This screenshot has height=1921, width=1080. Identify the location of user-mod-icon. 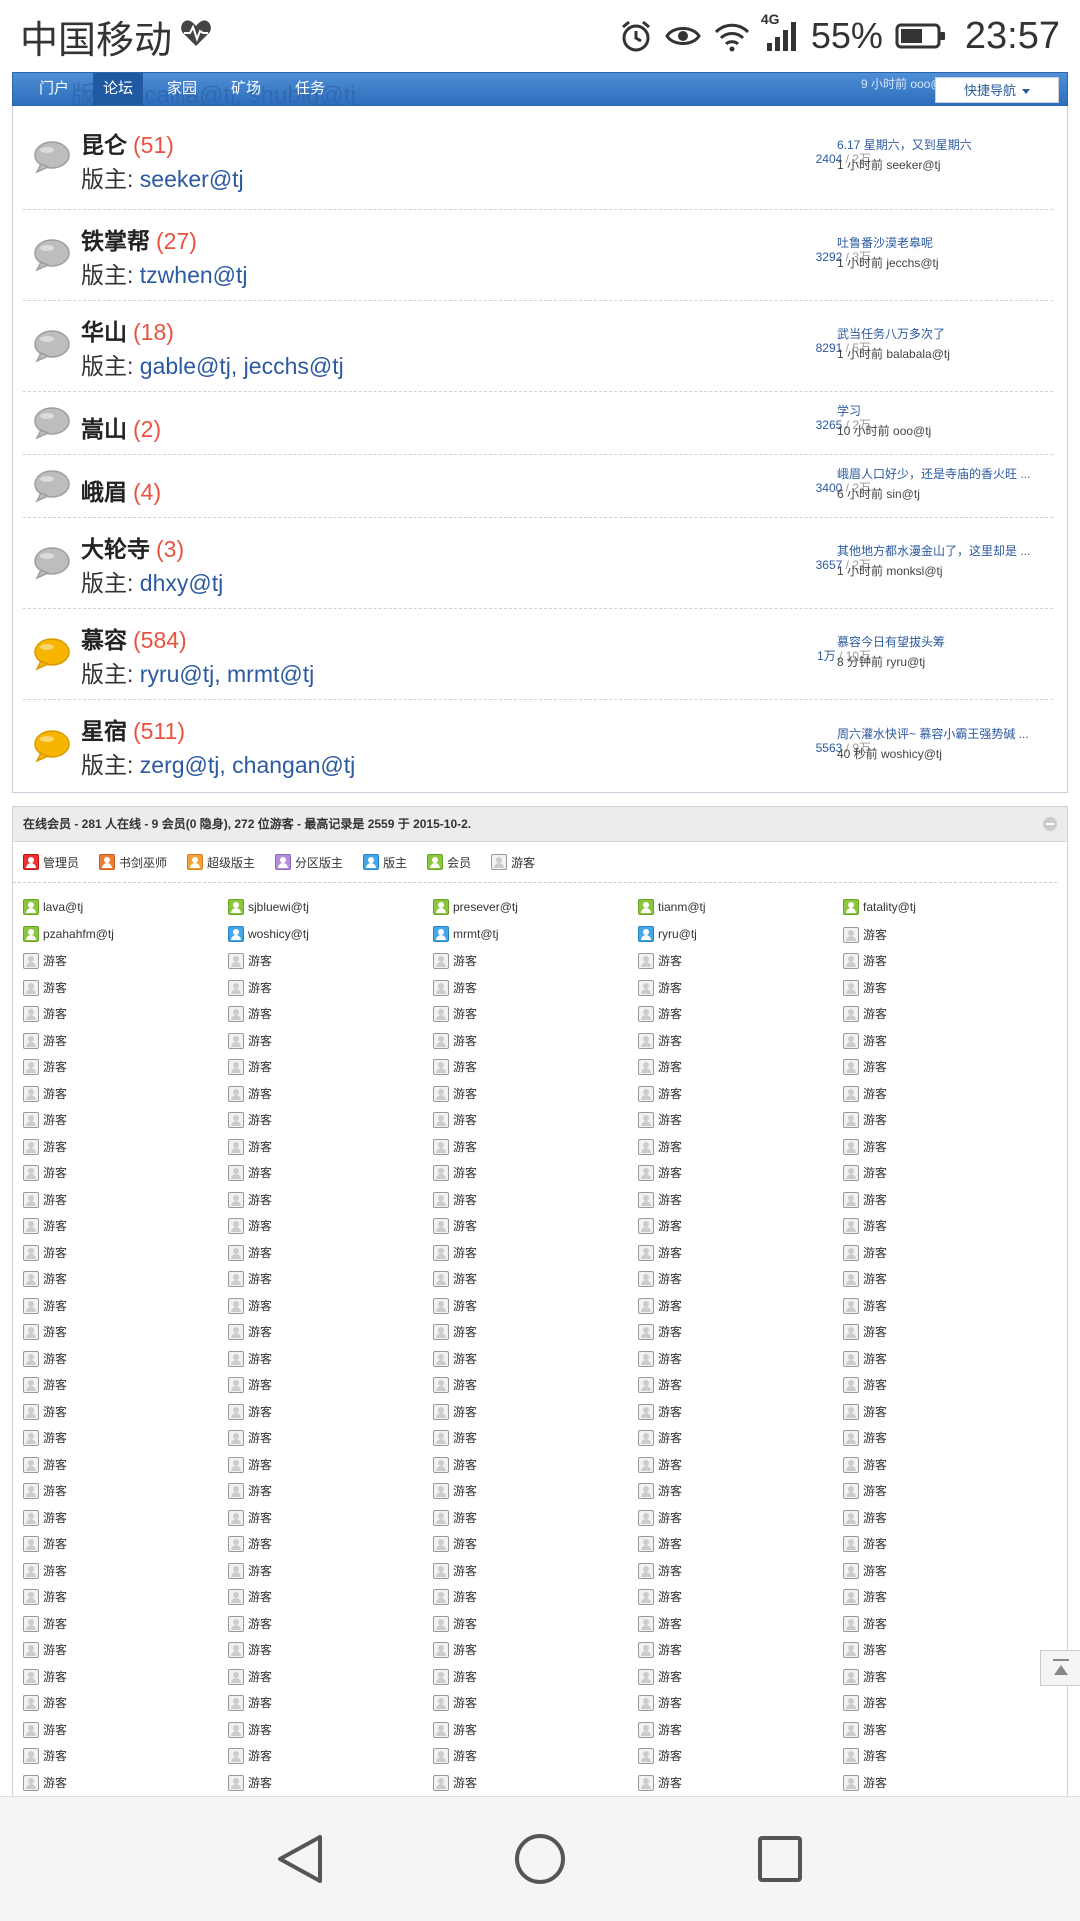
(371, 862).